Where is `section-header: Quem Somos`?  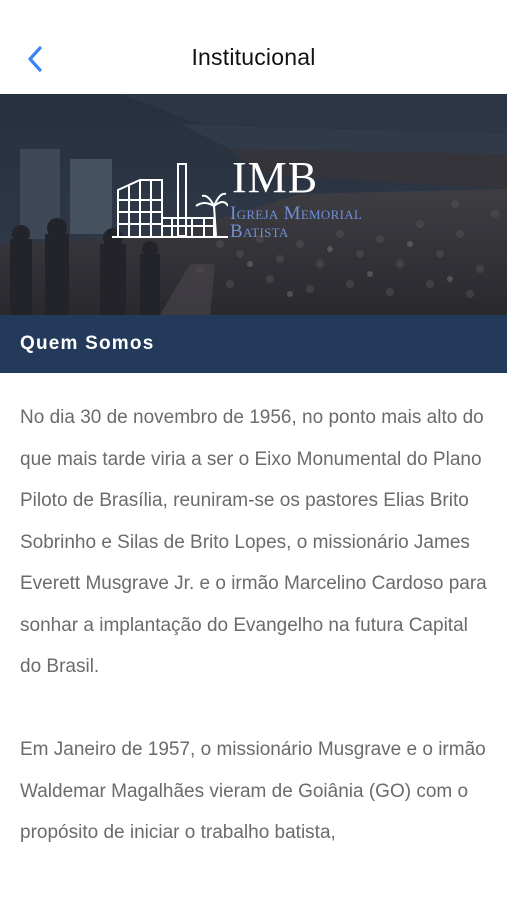
section-header: Quem Somos is located at coordinates (253, 344).